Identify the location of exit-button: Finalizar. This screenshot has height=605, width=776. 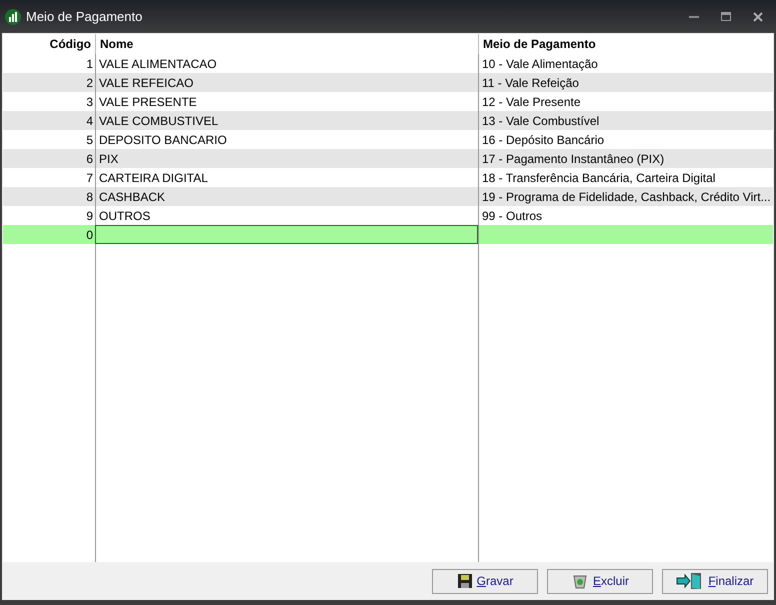
(715, 581).